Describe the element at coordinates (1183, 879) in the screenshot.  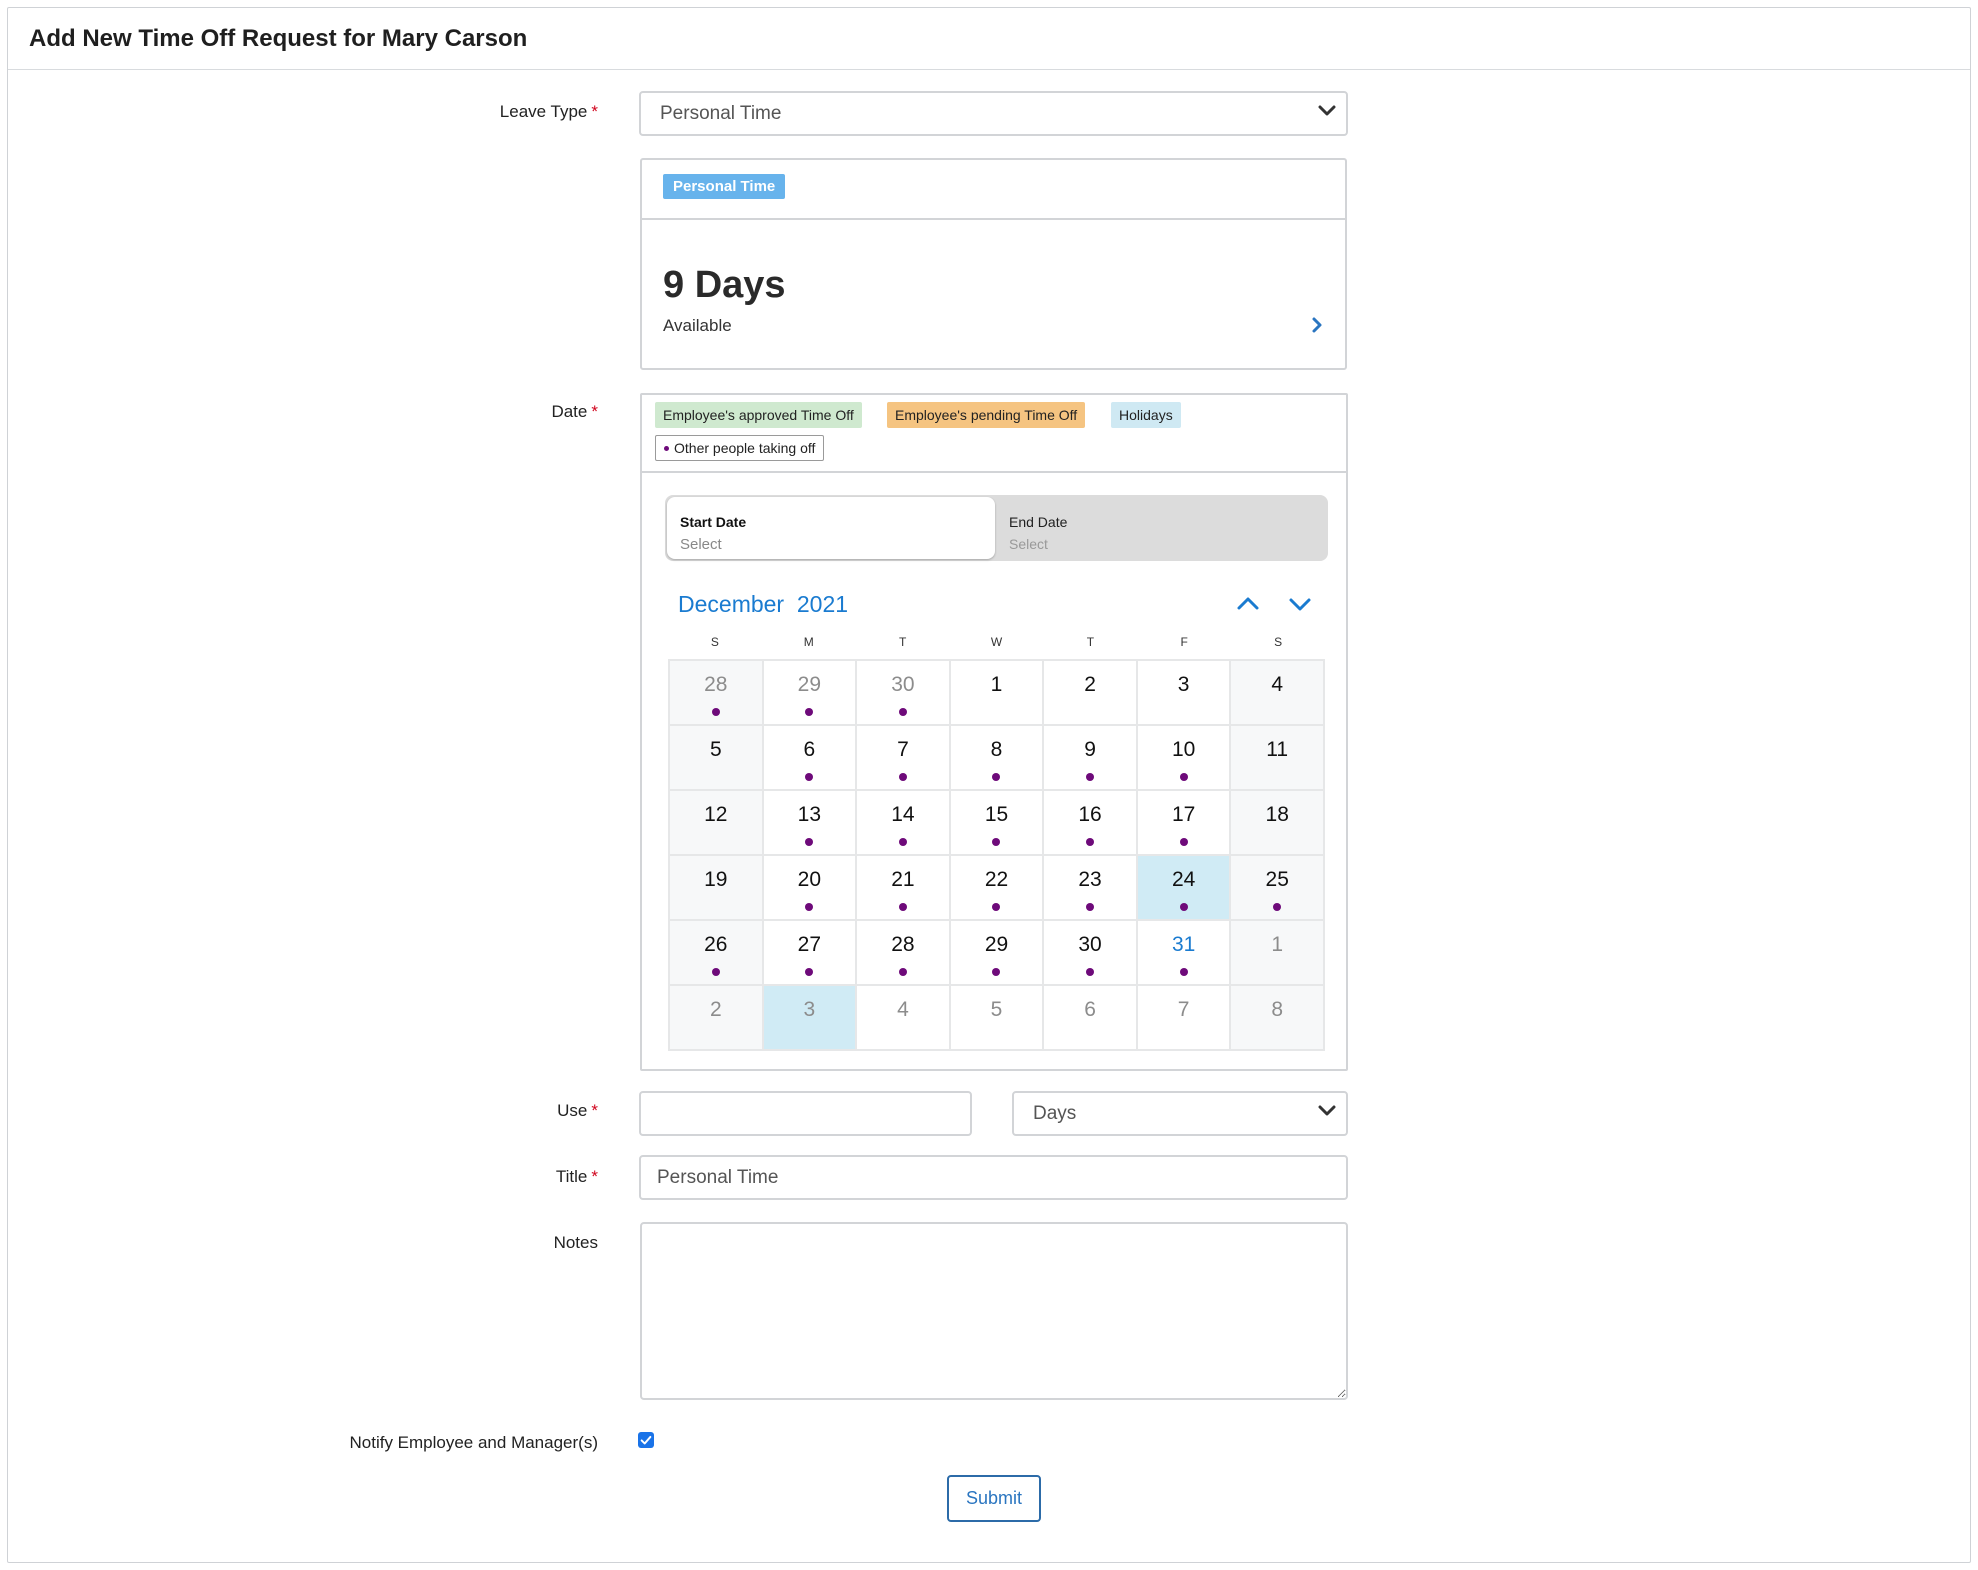
I see `day-number: 24` at that location.